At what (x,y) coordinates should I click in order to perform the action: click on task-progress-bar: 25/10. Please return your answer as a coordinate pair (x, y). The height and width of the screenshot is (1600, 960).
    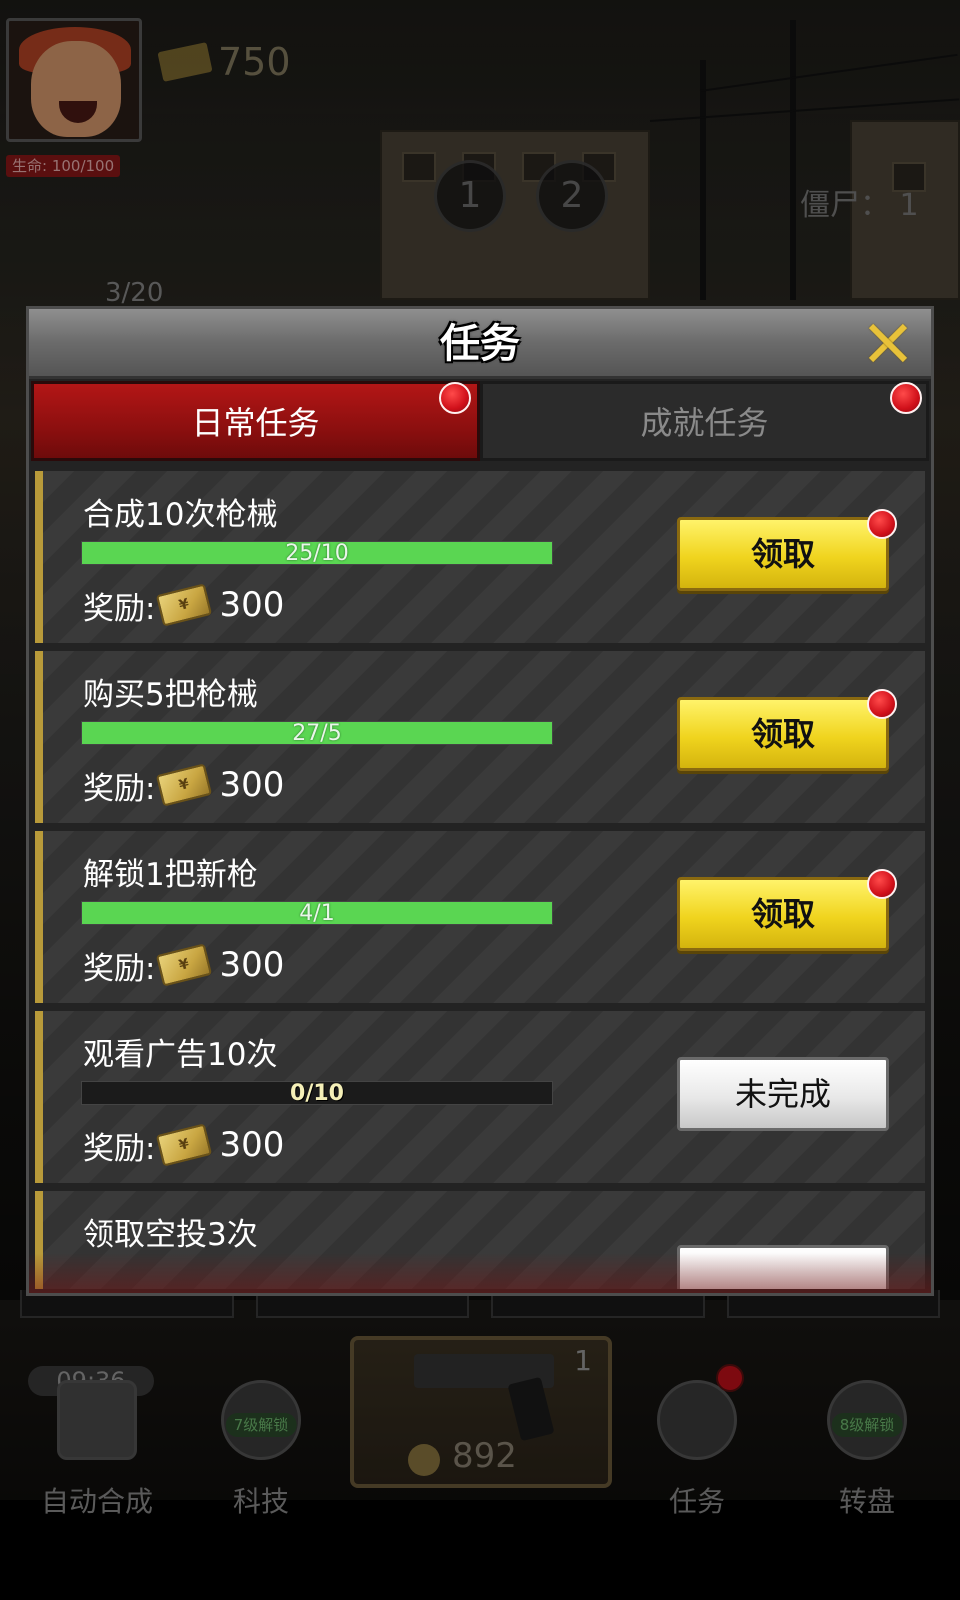
    Looking at the image, I should click on (317, 553).